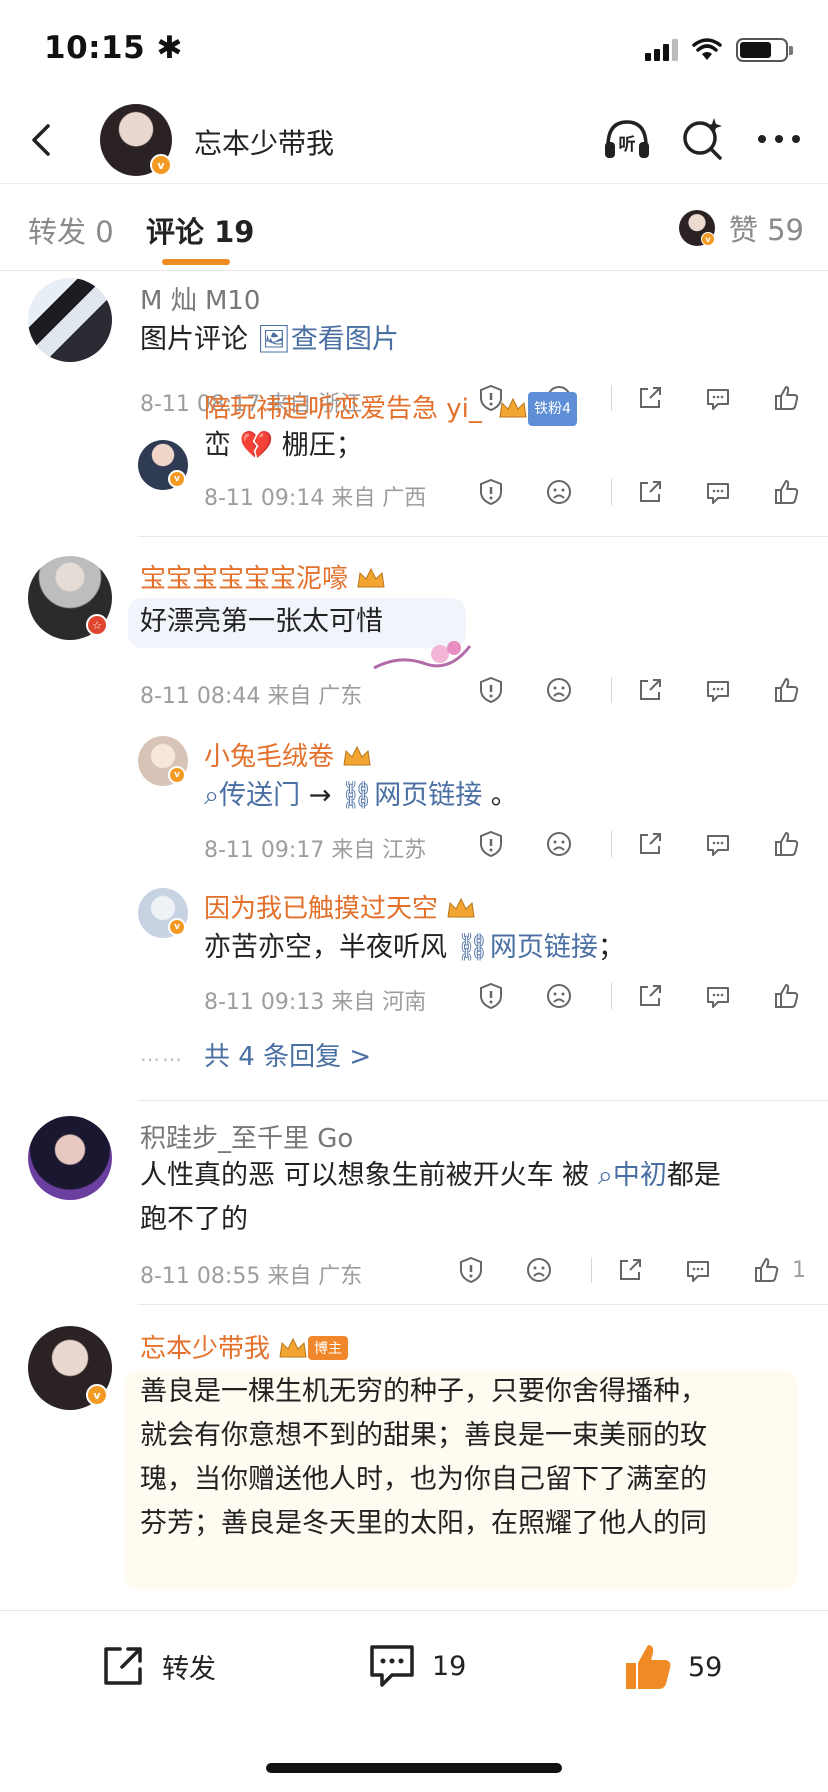  I want to click on liked-thumb-icon, so click(648, 1667).